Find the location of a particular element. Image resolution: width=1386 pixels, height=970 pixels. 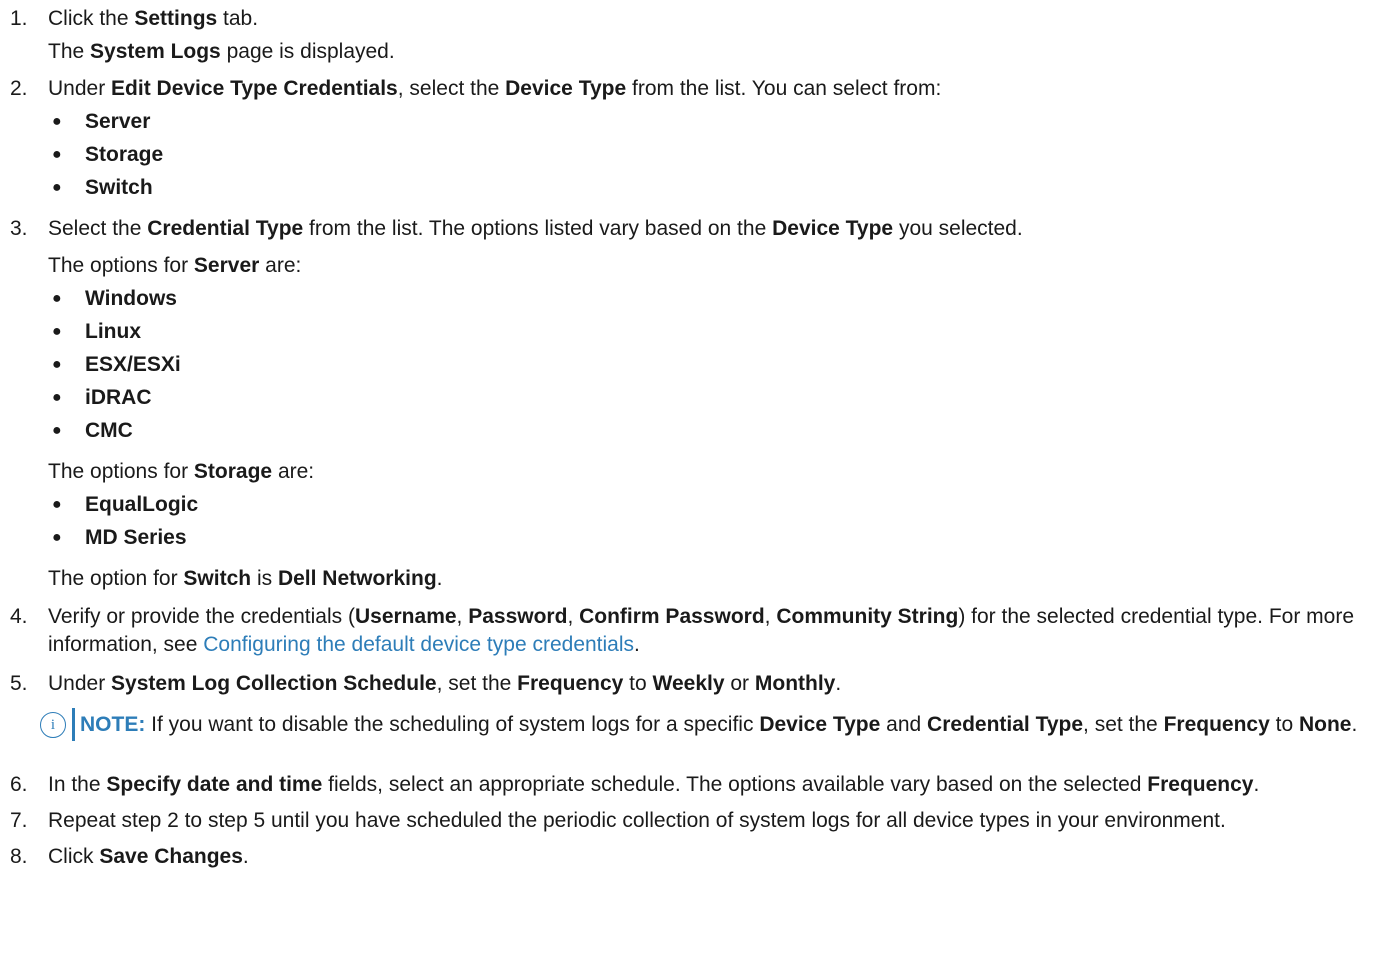

ui-term: System Logs is located at coordinates (155, 51).